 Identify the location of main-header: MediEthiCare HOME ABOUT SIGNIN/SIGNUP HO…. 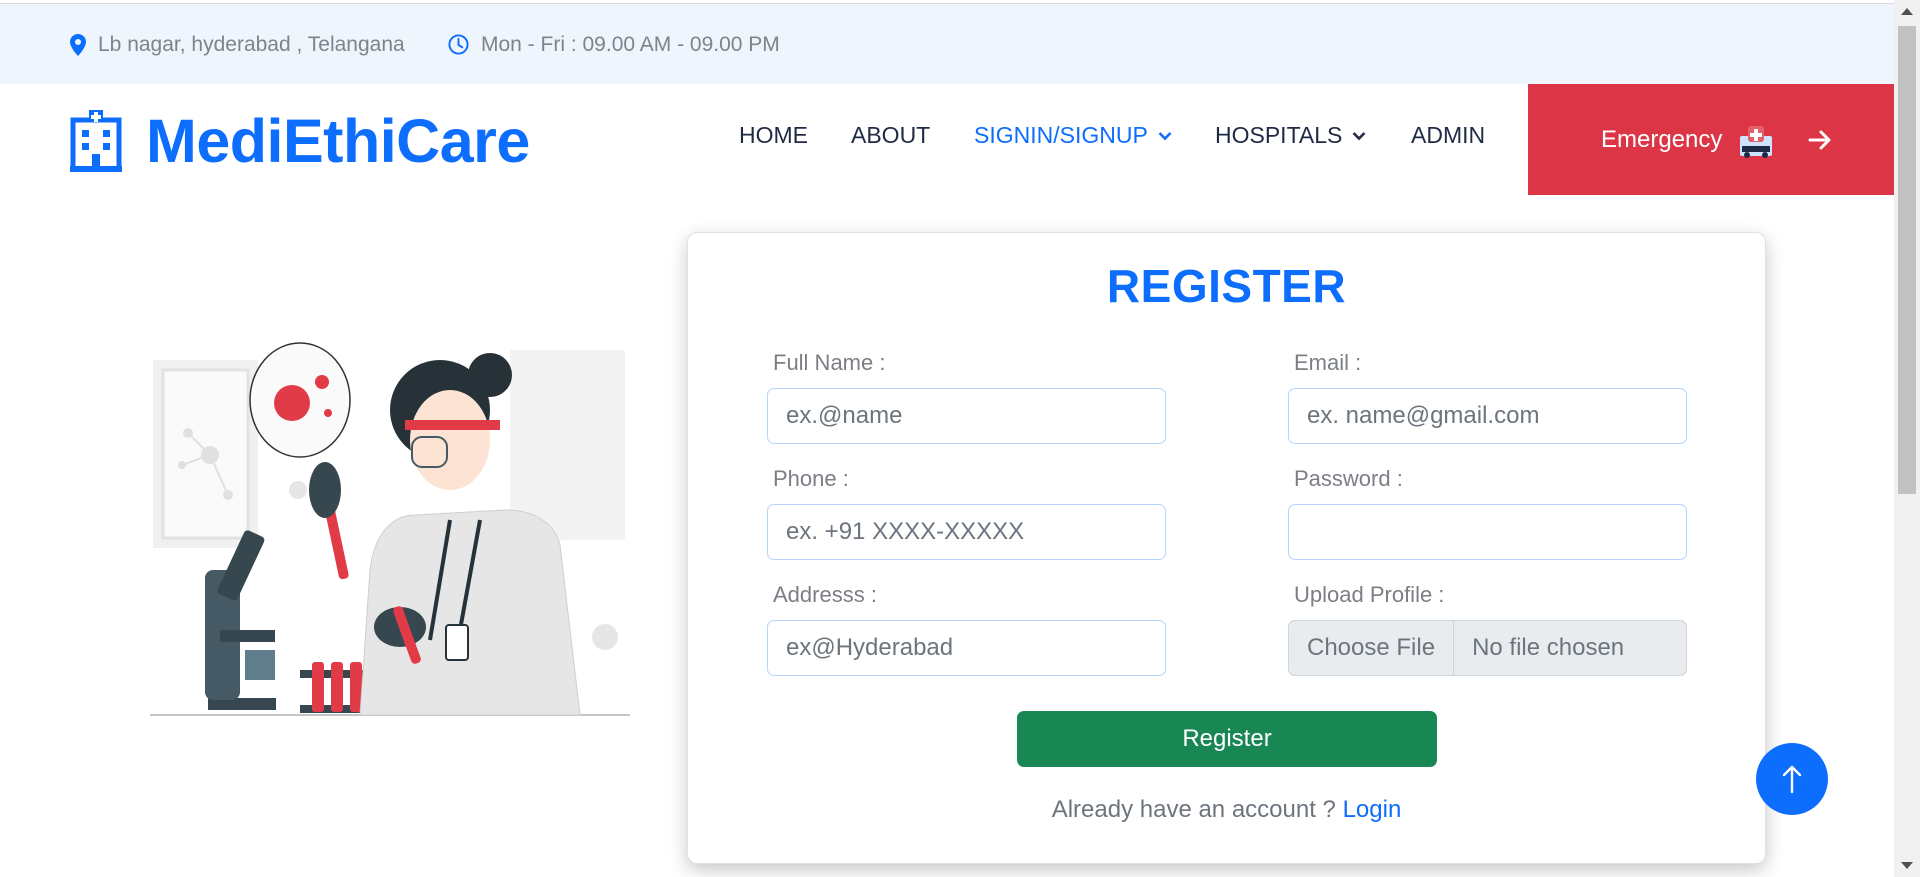
(947, 140).